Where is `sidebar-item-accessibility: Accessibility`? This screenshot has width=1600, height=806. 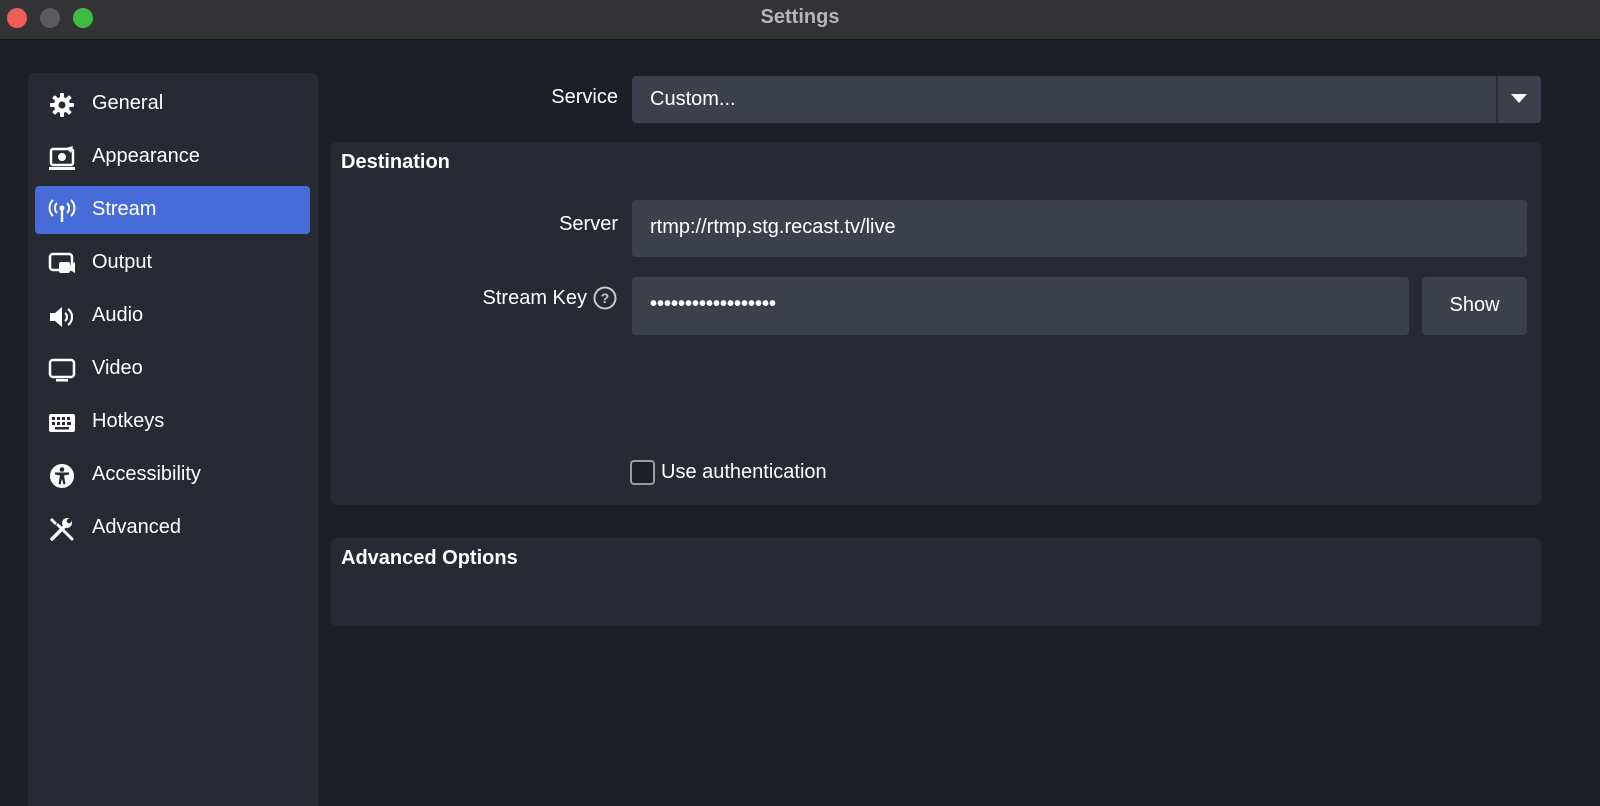 sidebar-item-accessibility: Accessibility is located at coordinates (172, 475).